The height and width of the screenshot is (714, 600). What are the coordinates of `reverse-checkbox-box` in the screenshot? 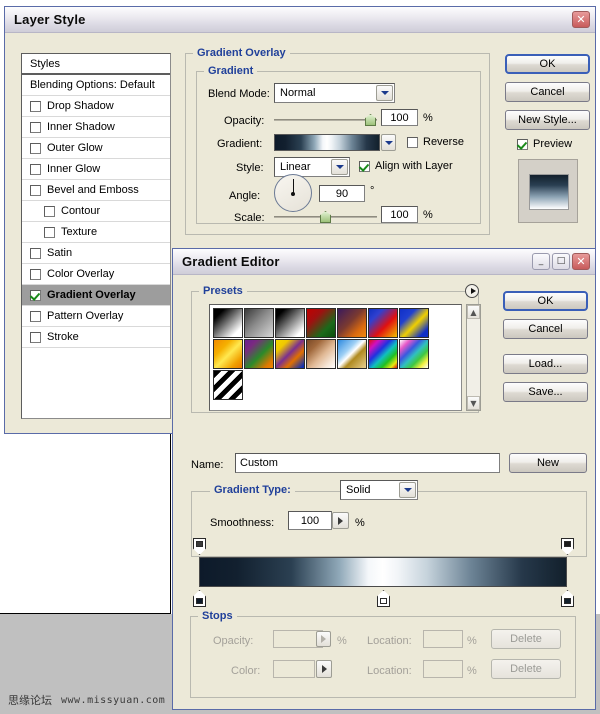 It's located at (412, 142).